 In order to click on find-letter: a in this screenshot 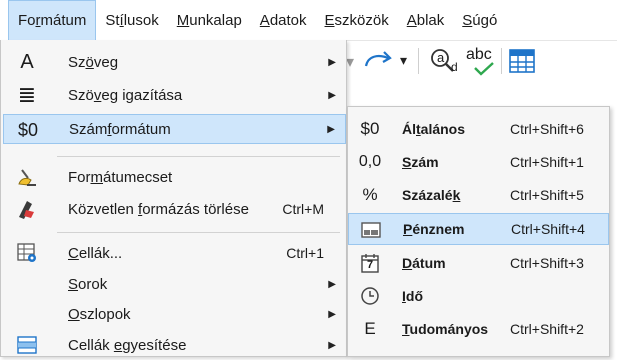, I will do `click(441, 57)`.